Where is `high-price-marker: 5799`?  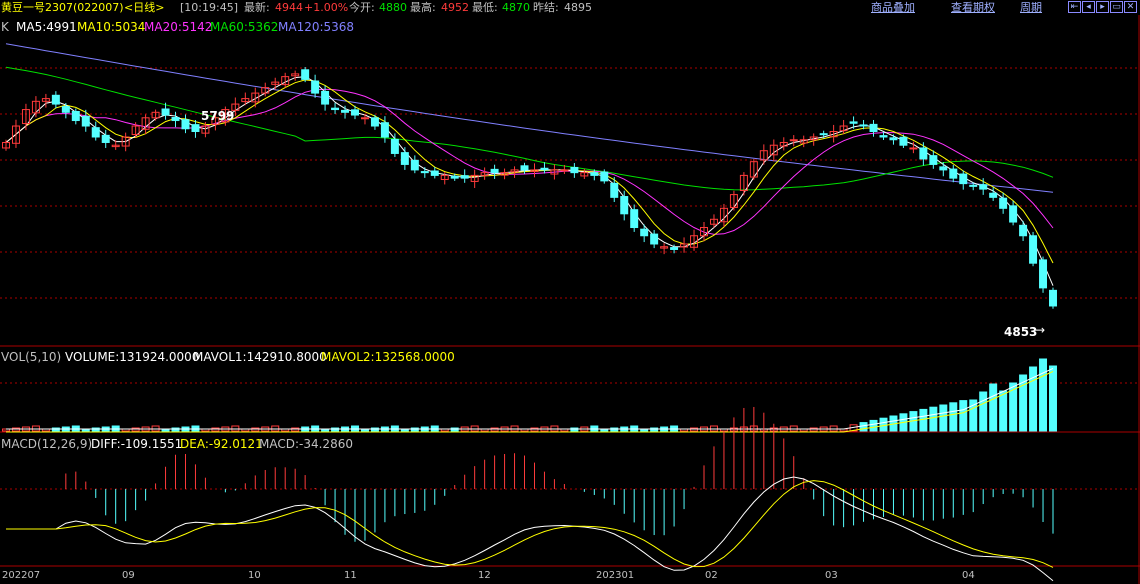 high-price-marker: 5799 is located at coordinates (218, 116).